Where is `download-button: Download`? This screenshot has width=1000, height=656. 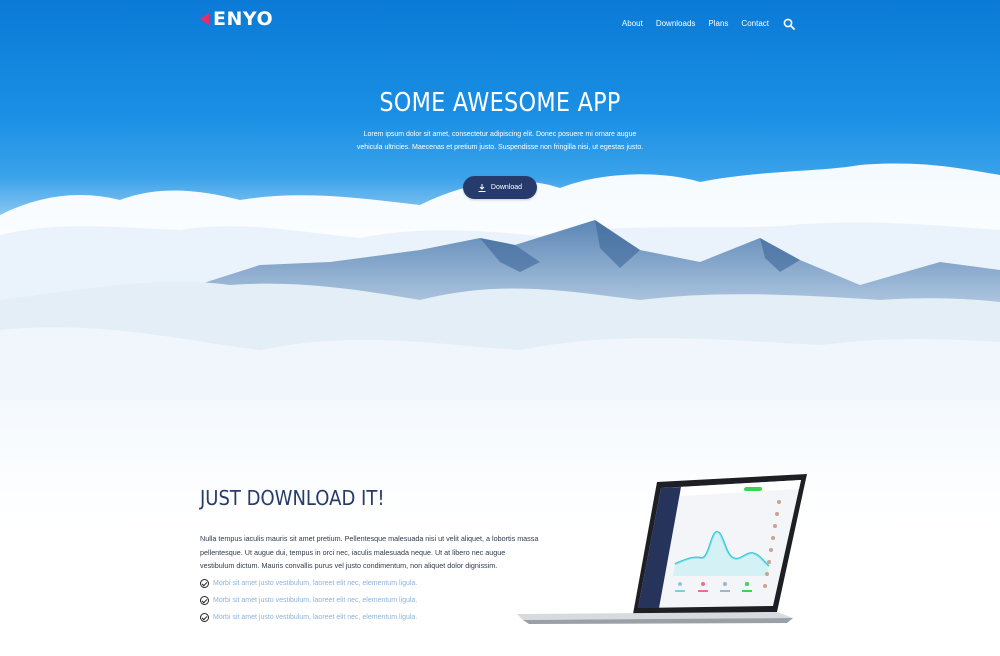 download-button: Download is located at coordinates (500, 187).